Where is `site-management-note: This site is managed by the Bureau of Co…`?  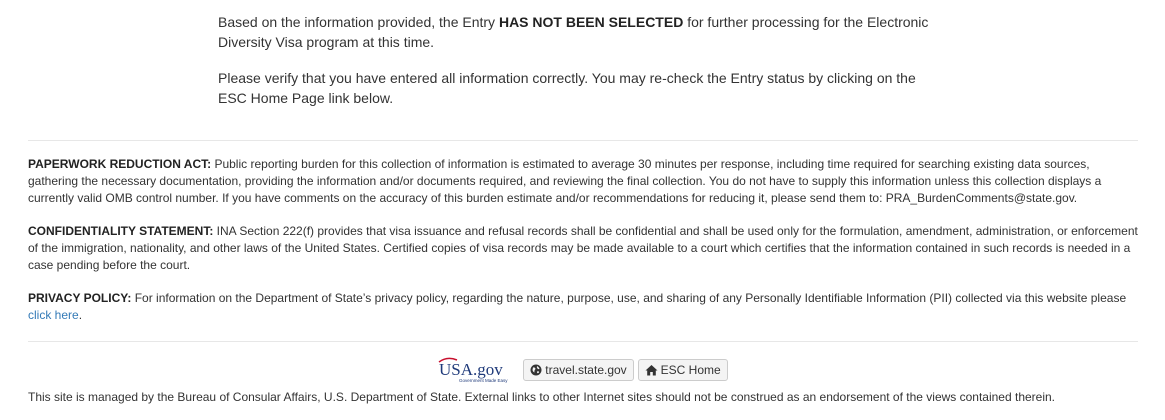 site-management-note: This site is managed by the Bureau of Co… is located at coordinates (542, 397).